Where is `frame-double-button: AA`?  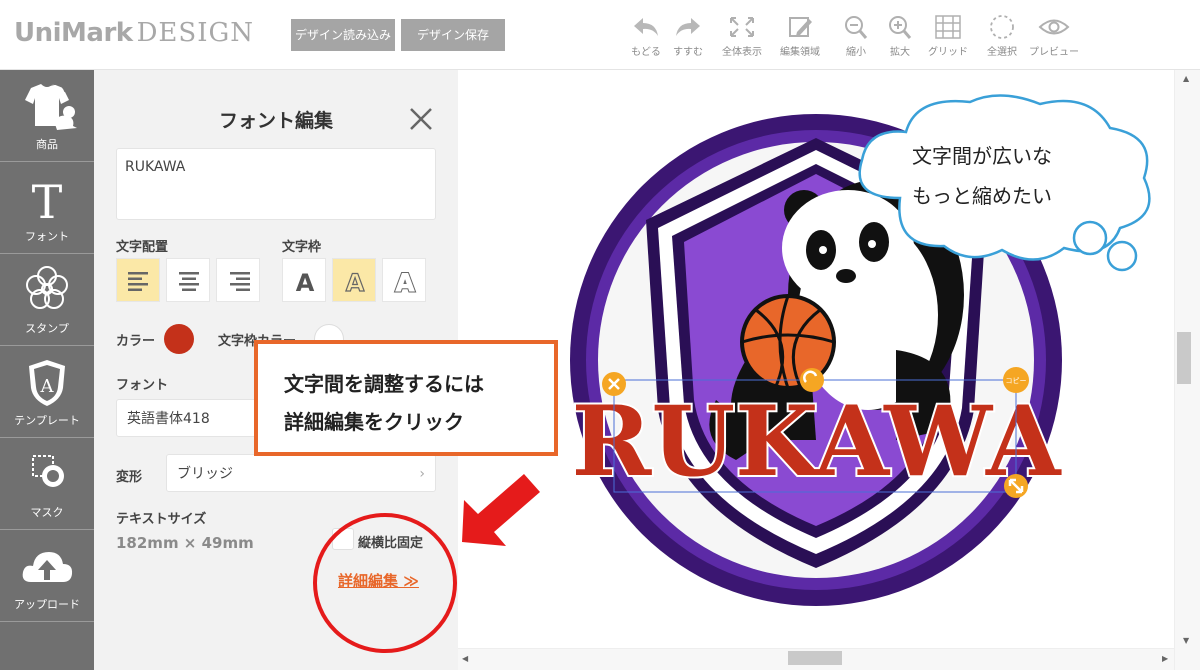 frame-double-button: AA is located at coordinates (404, 280).